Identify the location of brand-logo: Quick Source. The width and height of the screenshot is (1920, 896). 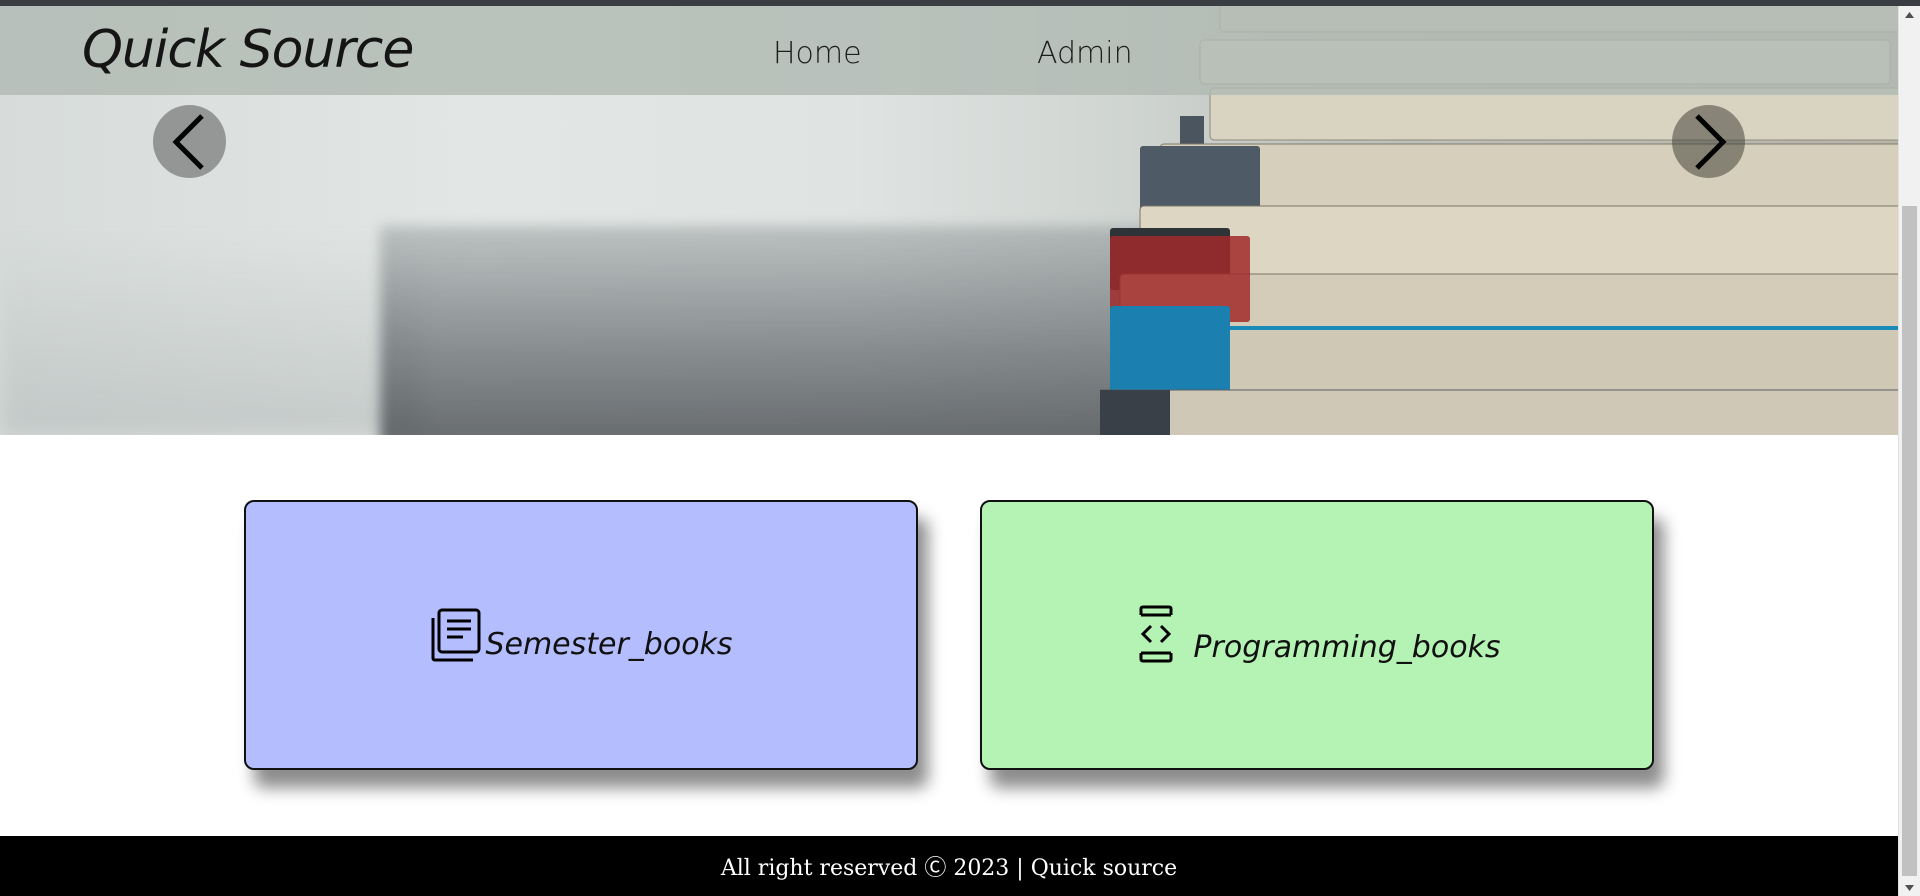
(248, 50).